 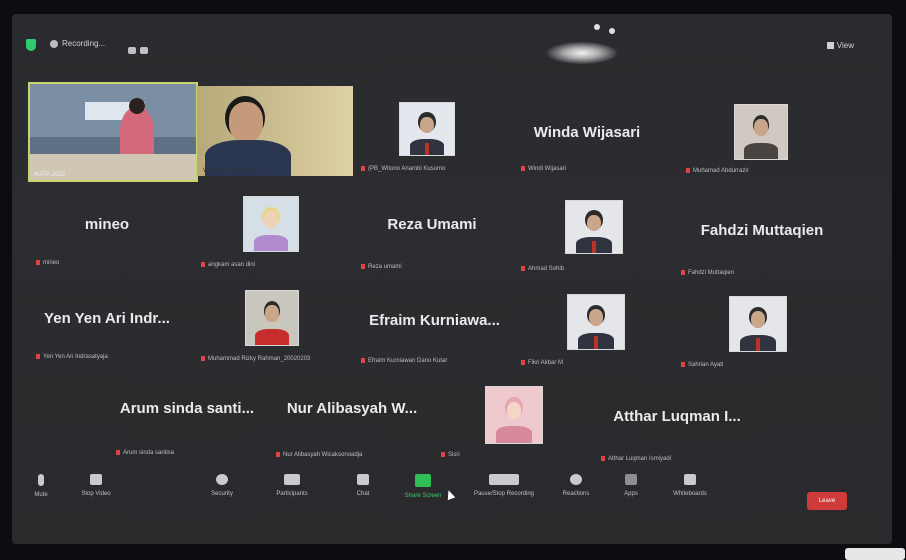 What do you see at coordinates (542, 269) in the screenshot?
I see `participant-label: Ahmad Sohib` at bounding box center [542, 269].